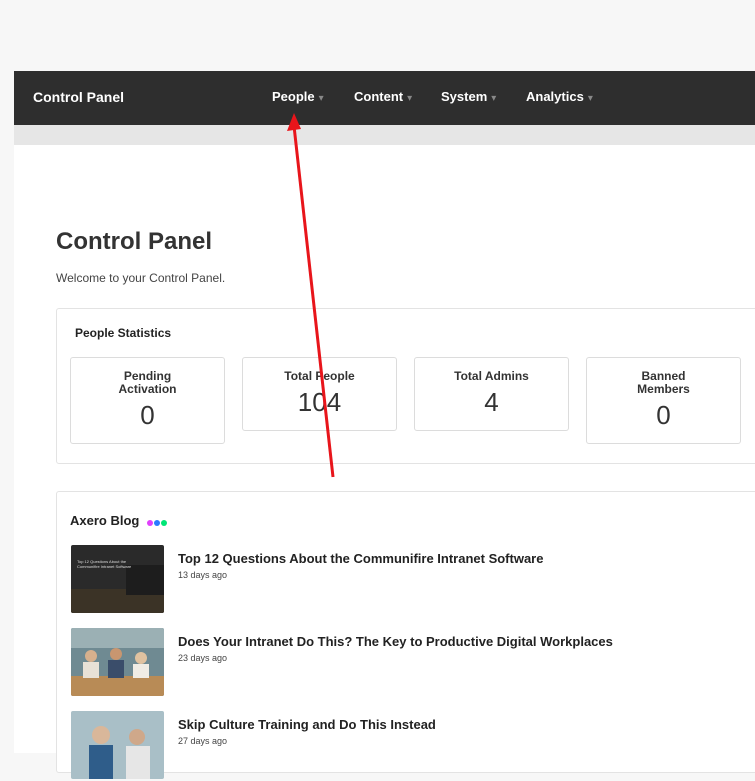 The image size is (755, 781). What do you see at coordinates (555, 96) in the screenshot?
I see `nav-analytics-label: Analytics` at bounding box center [555, 96].